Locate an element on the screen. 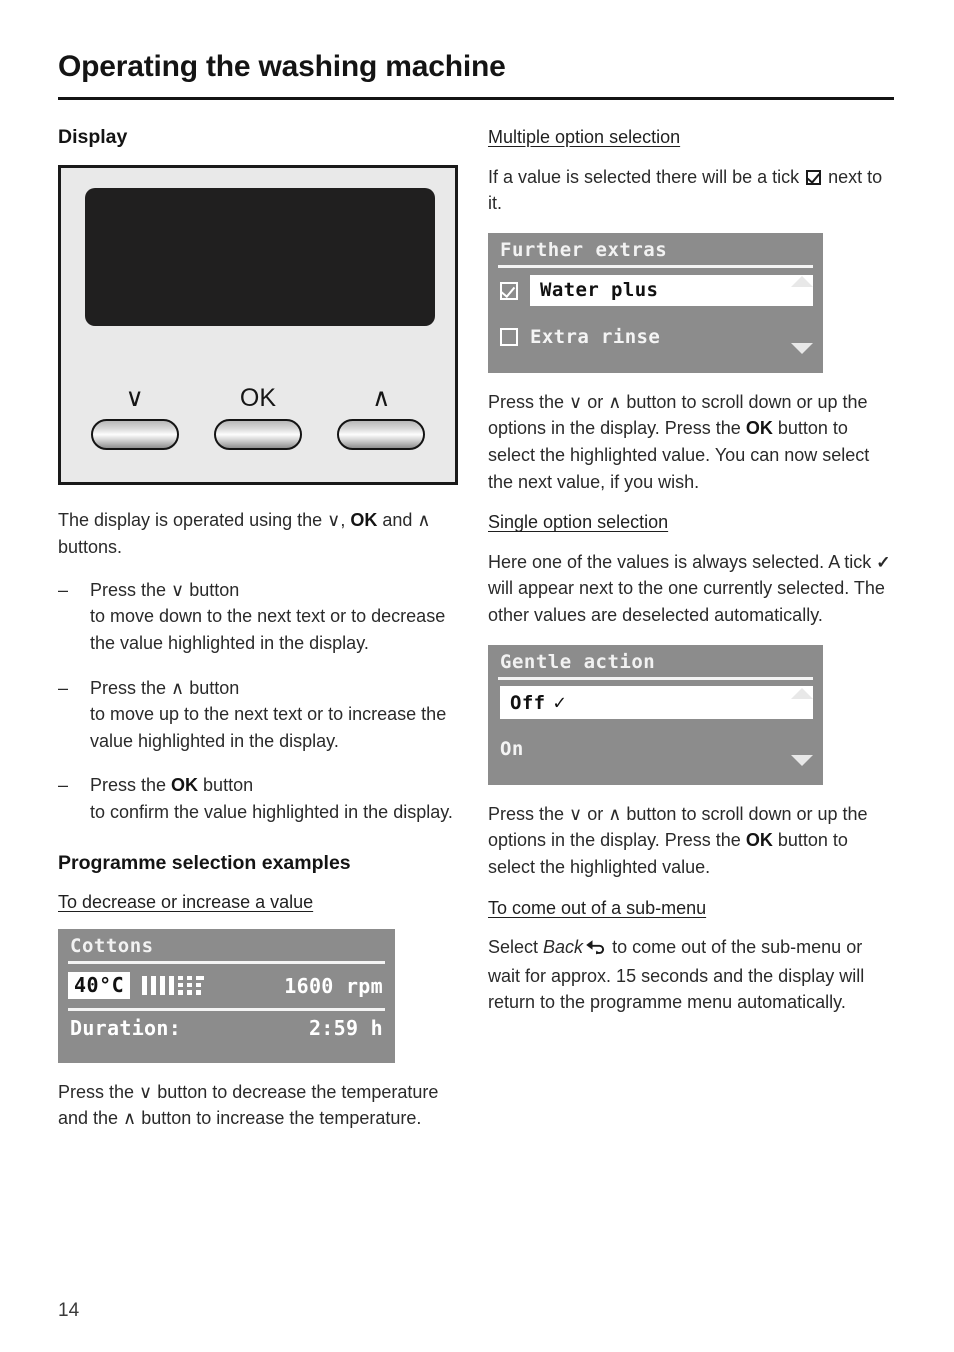 The image size is (954, 1352). cottons-lcd-screen: Cottons 40°C 1600 rpm Duration: 2:59 h is located at coordinates (226, 995).